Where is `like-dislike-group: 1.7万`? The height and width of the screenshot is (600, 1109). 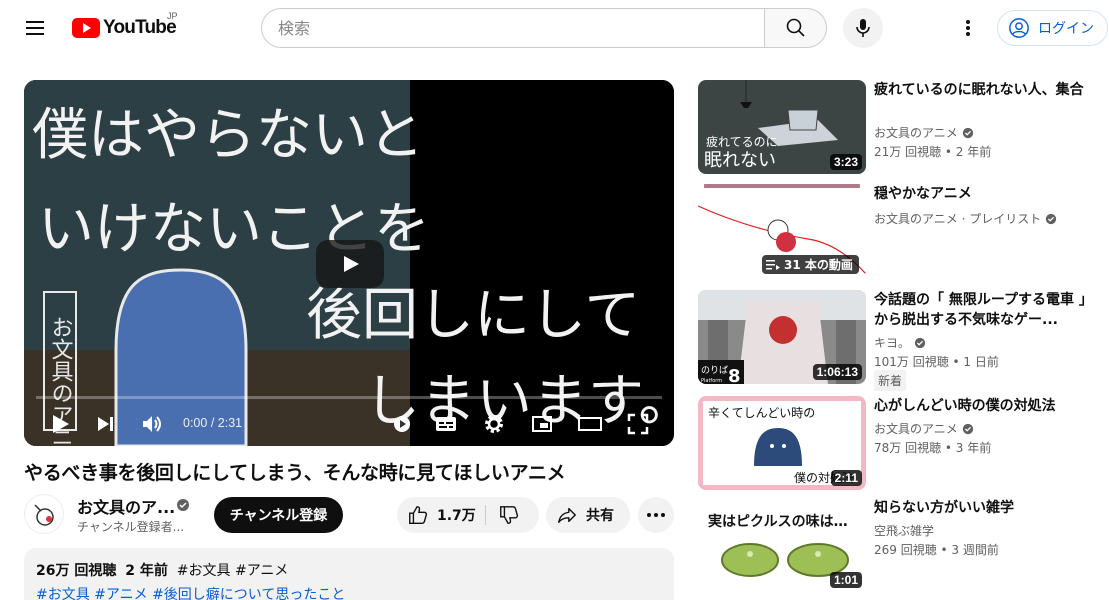 like-dislike-group: 1.7万 is located at coordinates (468, 515).